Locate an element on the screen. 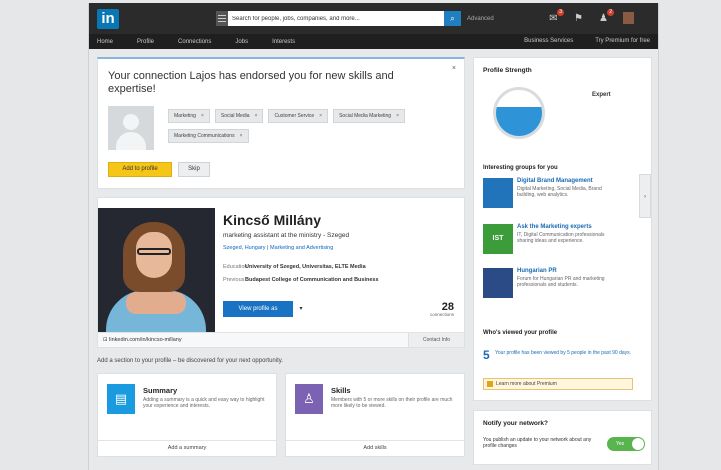 The image size is (721, 470). profile-strength-meter is located at coordinates (519, 113).